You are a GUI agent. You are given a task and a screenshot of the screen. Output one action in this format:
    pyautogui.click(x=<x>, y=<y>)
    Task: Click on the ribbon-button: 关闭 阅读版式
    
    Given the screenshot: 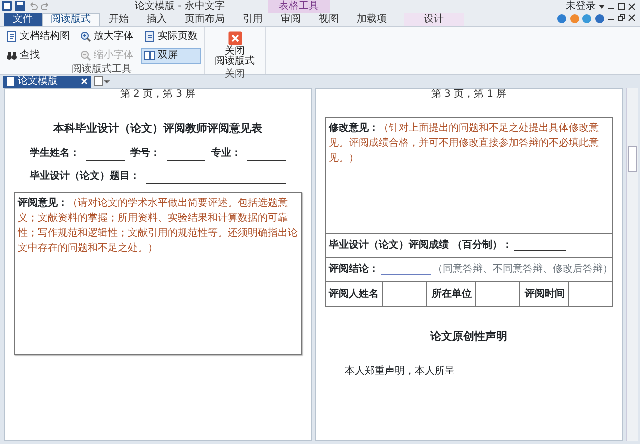 What is the action you would take?
    pyautogui.click(x=235, y=49)
    